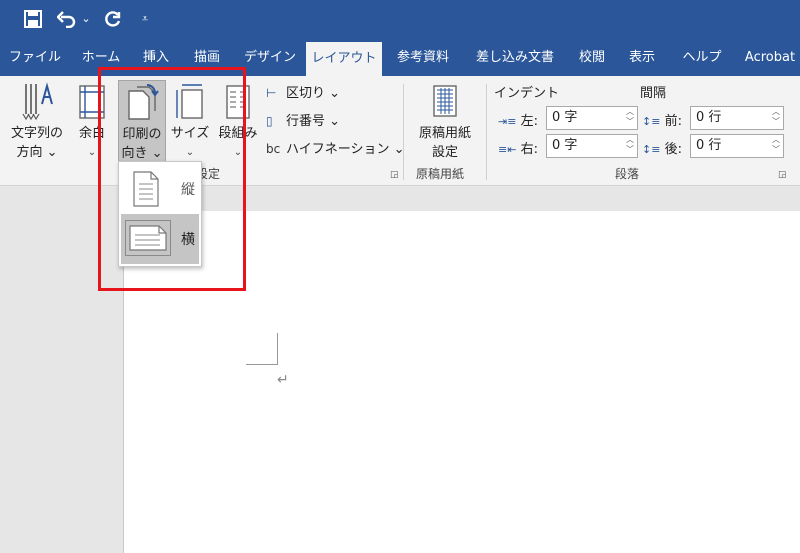 The height and width of the screenshot is (553, 800). I want to click on tab-references: 参考資料, so click(423, 58).